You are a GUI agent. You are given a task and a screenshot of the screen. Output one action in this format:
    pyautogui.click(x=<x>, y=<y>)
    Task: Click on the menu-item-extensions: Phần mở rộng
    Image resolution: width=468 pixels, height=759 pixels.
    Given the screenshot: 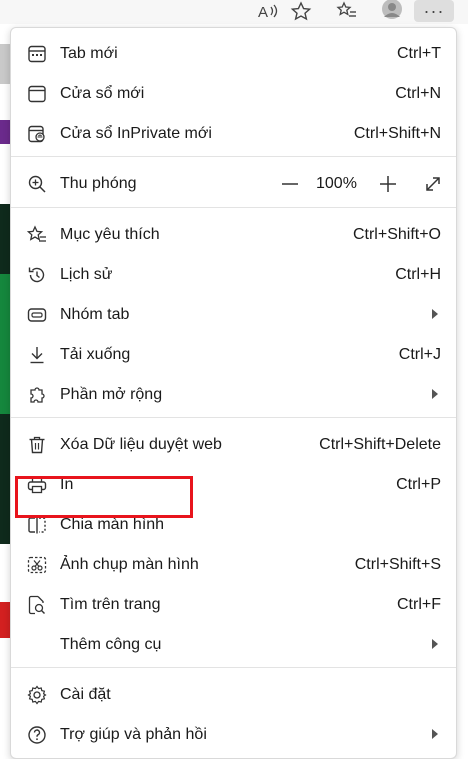 What is the action you would take?
    pyautogui.click(x=233, y=395)
    